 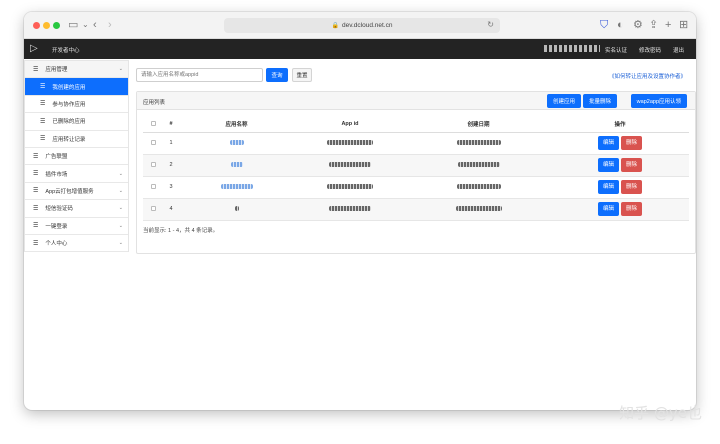 I want to click on sidebar-item-label: 个人中心, so click(x=56, y=244).